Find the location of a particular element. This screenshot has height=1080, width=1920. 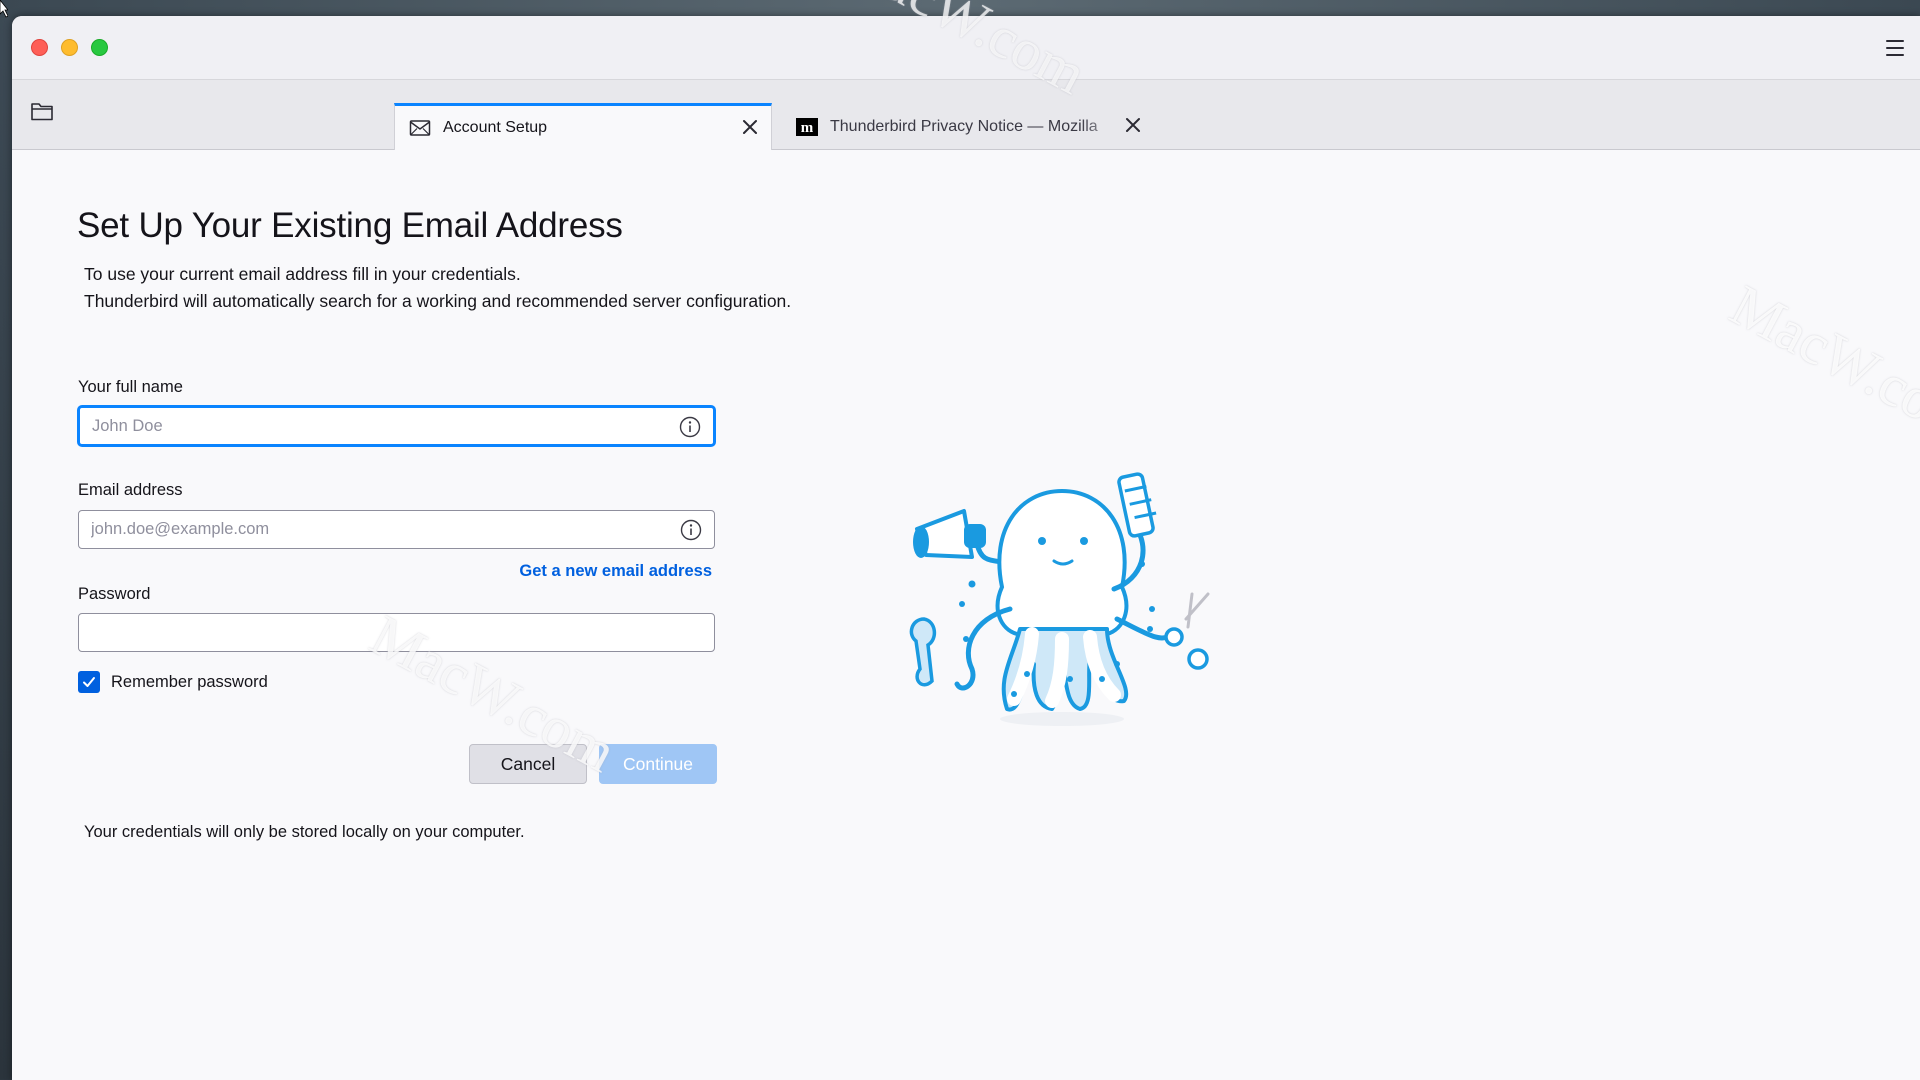

mozilla-m-icon: m is located at coordinates (807, 127).